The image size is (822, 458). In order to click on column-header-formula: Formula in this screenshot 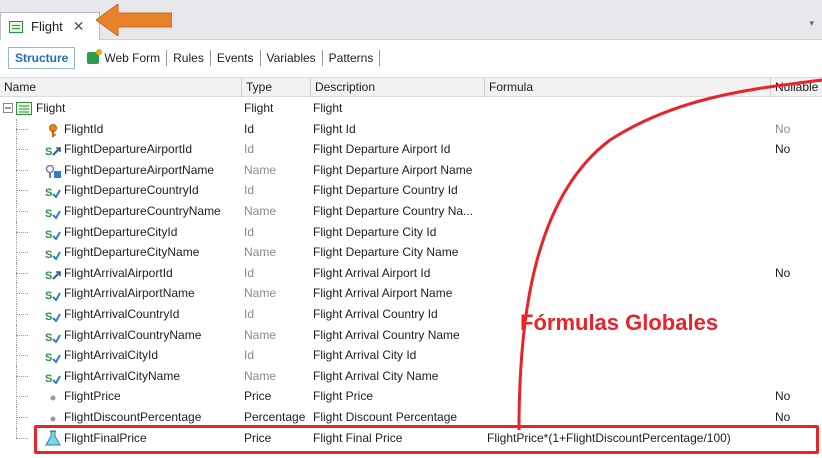, I will do `click(628, 87)`.